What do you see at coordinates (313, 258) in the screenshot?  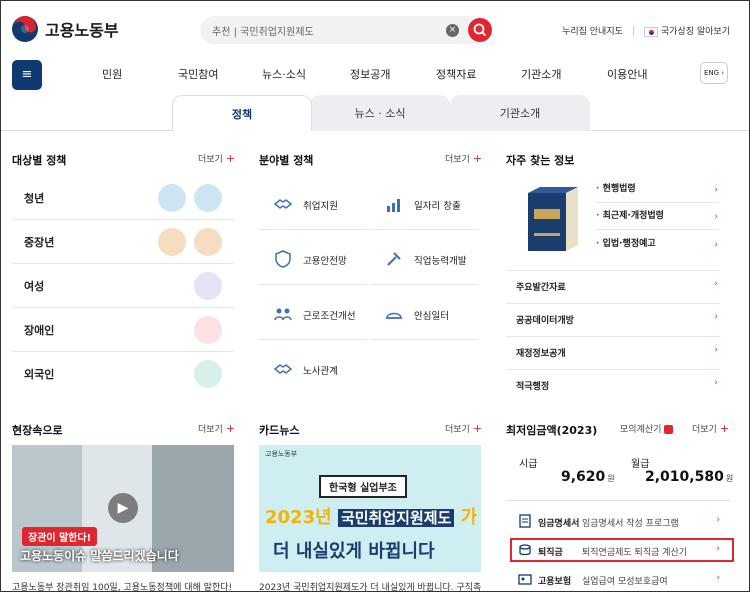 I see `policy-safety-net: 고용안전망` at bounding box center [313, 258].